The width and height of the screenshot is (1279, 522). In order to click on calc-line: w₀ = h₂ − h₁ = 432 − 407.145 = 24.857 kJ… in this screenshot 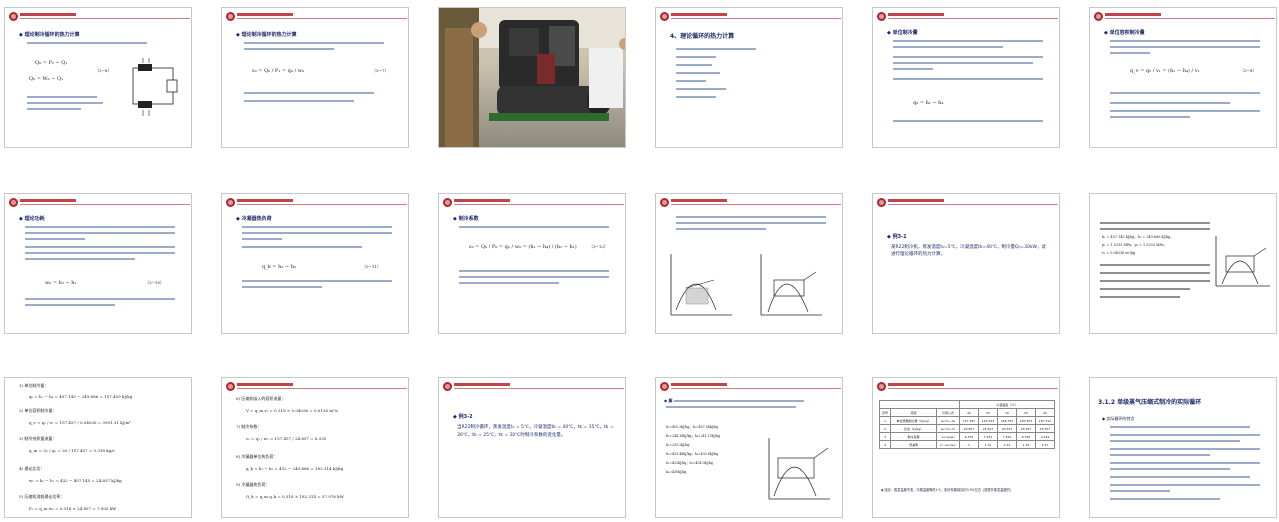, I will do `click(75, 480)`.